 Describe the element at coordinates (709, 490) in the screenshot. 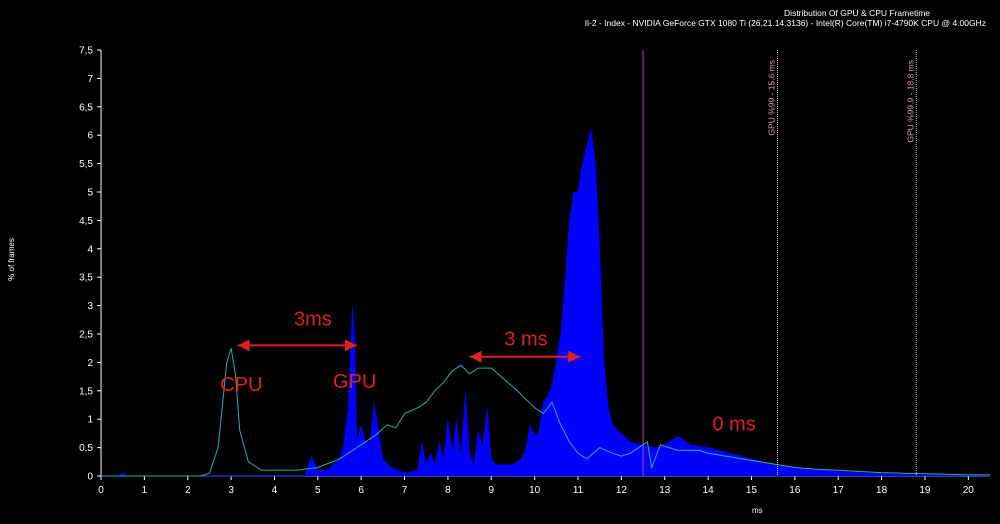

I see `x-tick-label: 14` at that location.